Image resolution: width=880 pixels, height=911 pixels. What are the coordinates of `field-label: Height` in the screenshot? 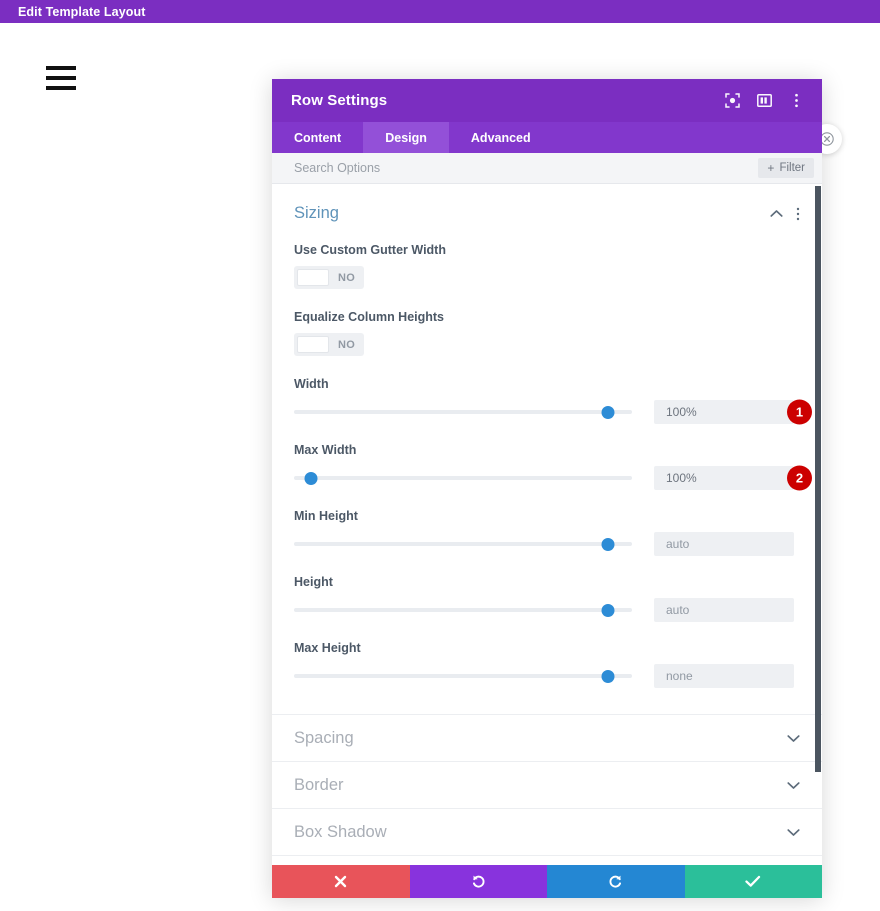 It's located at (313, 582).